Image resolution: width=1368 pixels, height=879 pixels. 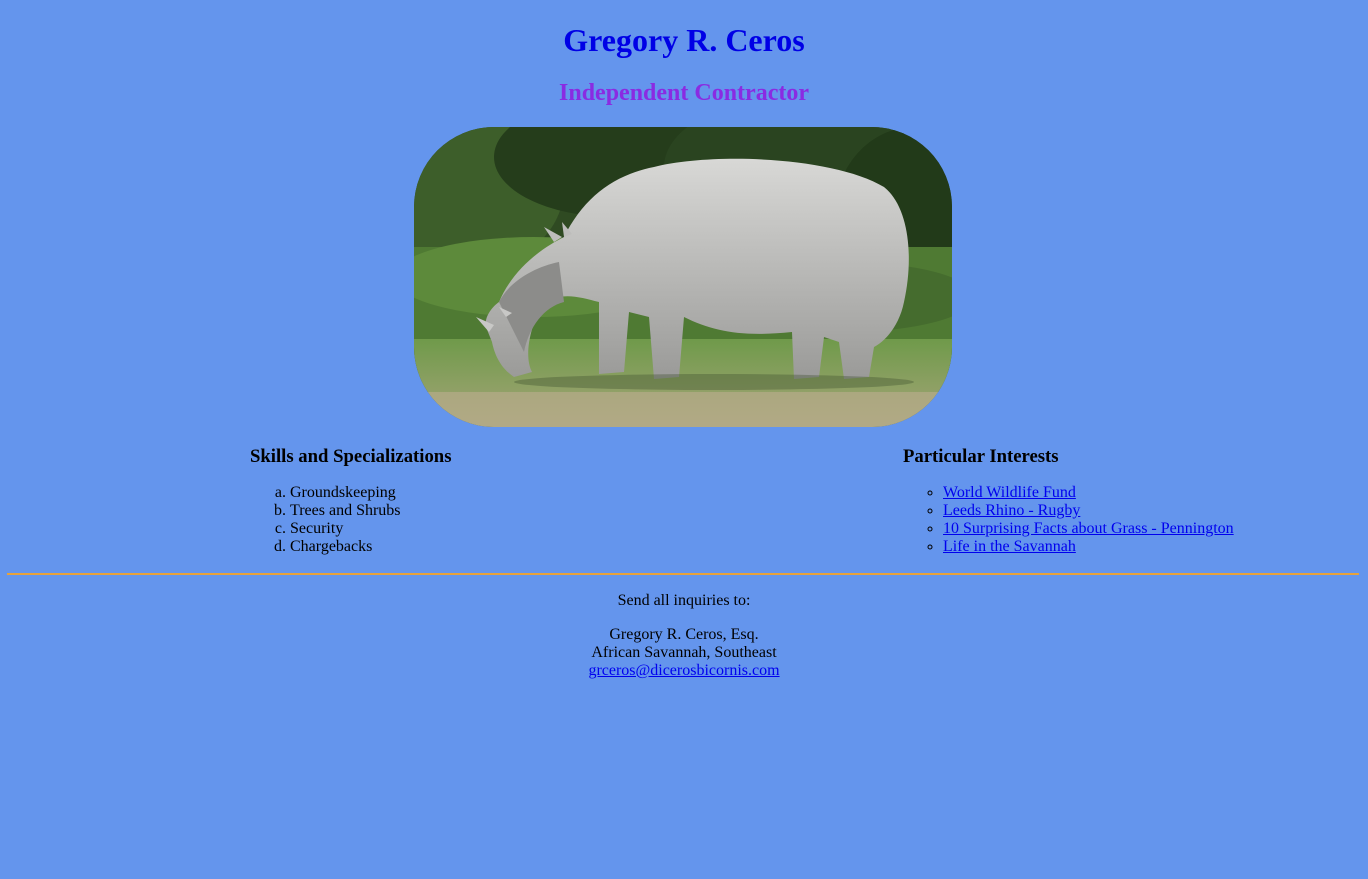 What do you see at coordinates (684, 93) in the screenshot?
I see `page-subtitle: Independent Contractor` at bounding box center [684, 93].